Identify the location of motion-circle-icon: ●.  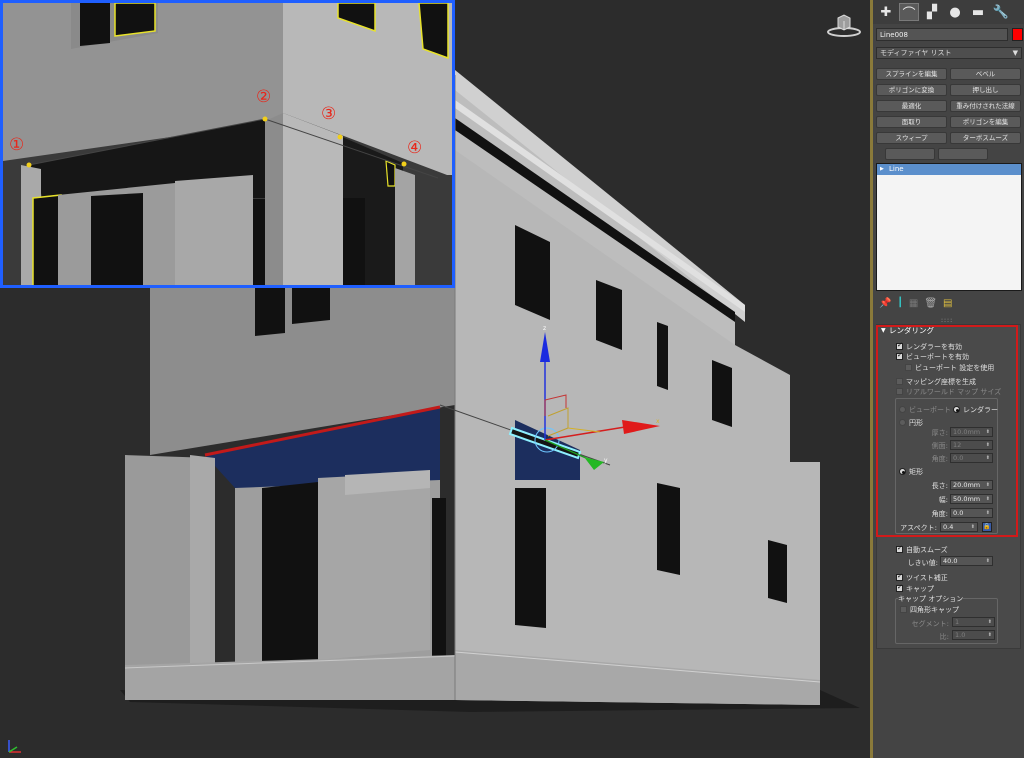
(955, 12).